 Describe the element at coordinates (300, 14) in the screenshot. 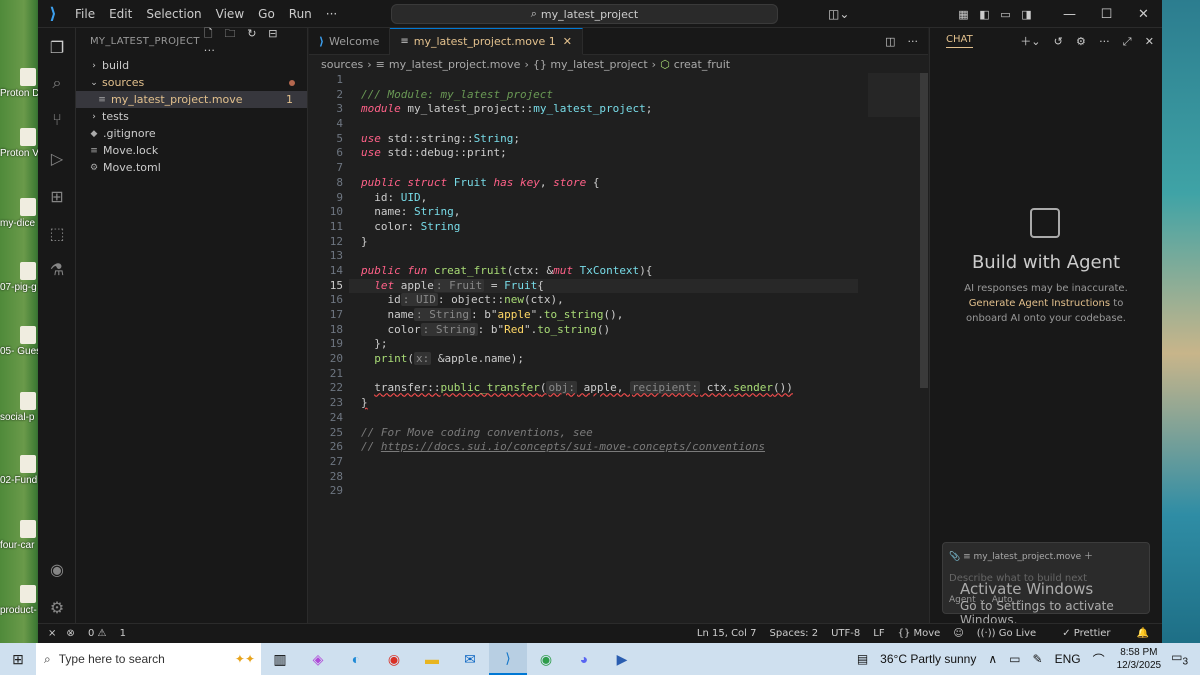

I see `menu-item: Run` at that location.